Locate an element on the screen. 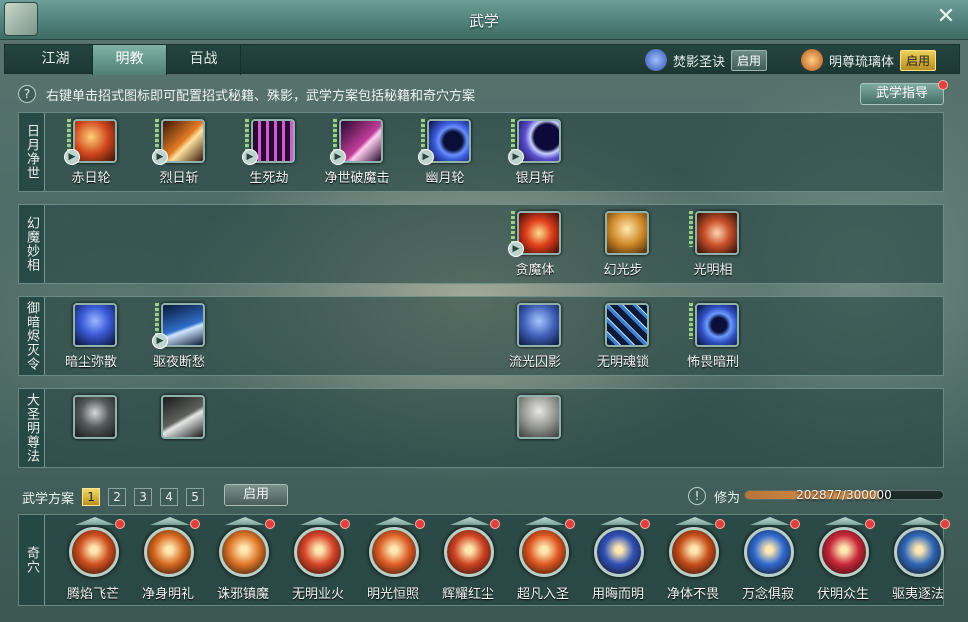  qixue-item: 超凡入圣 is located at coordinates (542, 561).